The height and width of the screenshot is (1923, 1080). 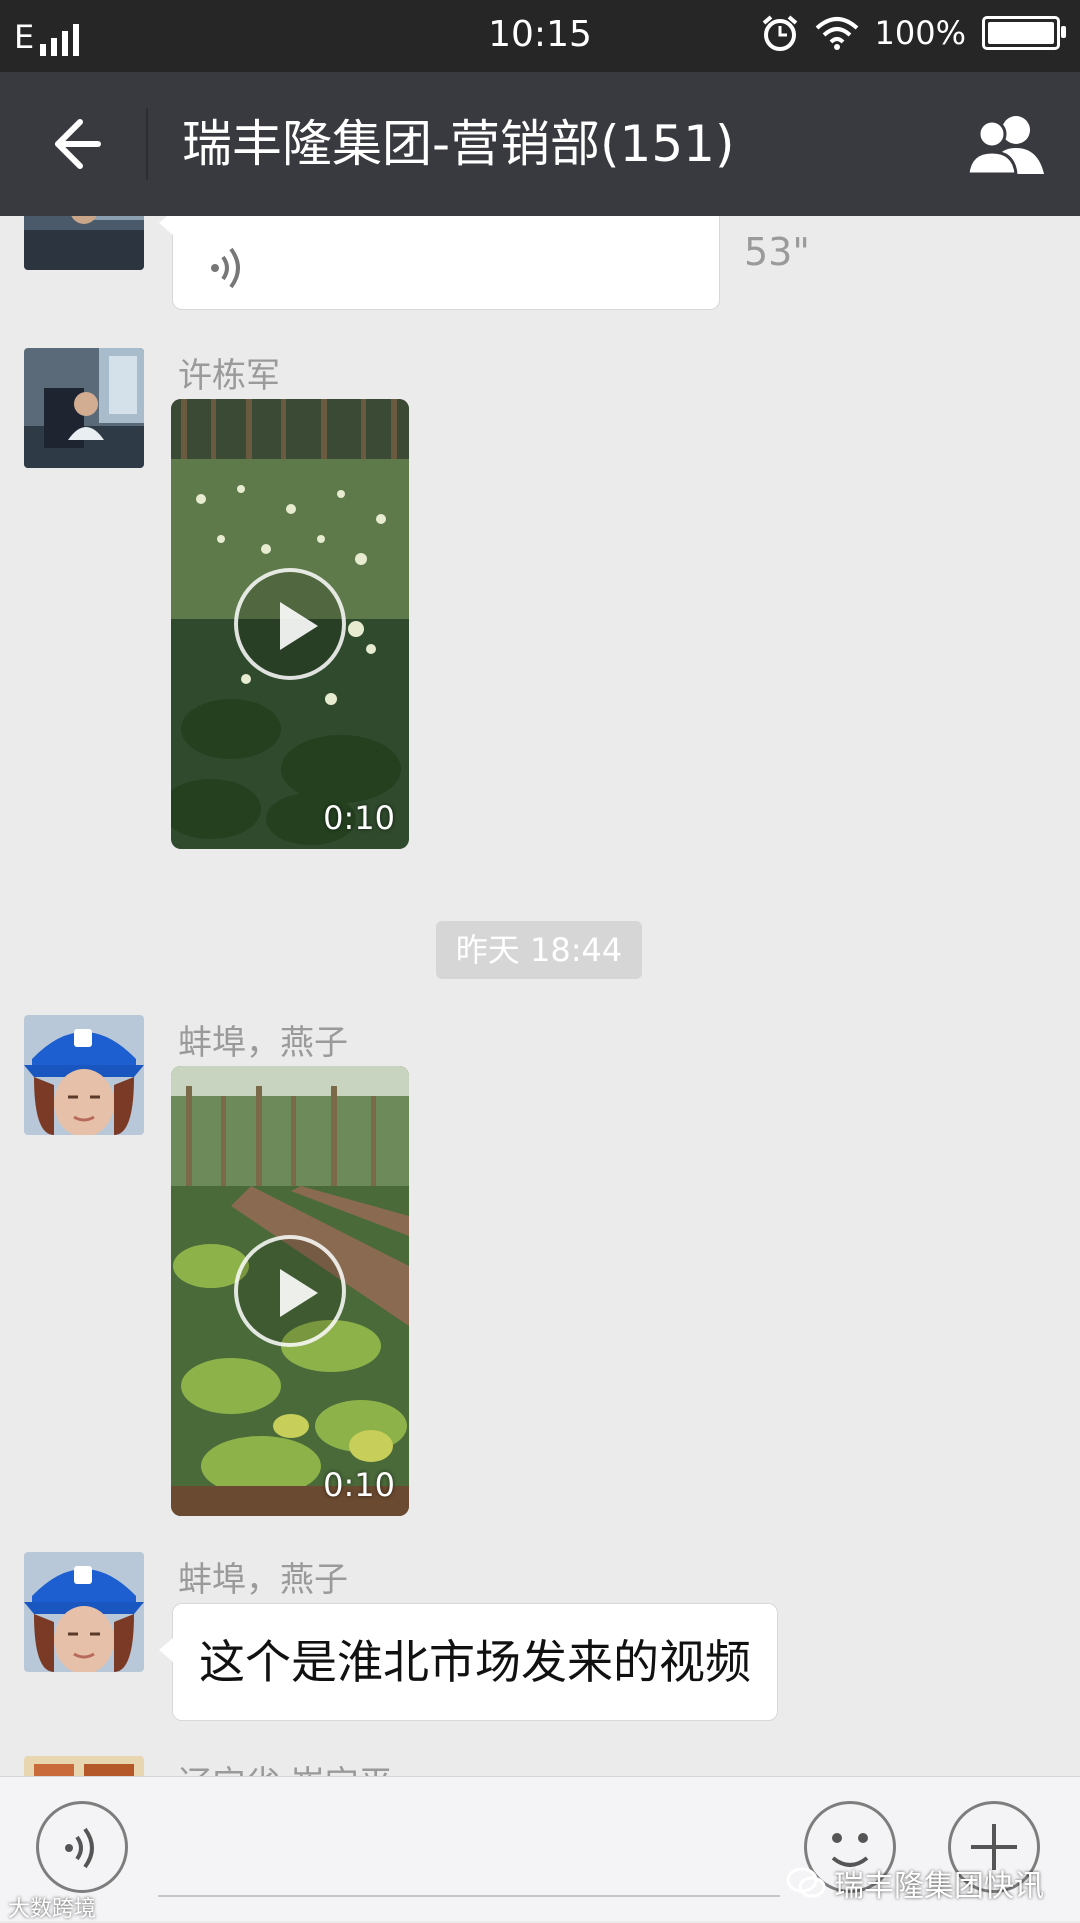 I want to click on watermark-left: 大数跨境, so click(x=52, y=1909).